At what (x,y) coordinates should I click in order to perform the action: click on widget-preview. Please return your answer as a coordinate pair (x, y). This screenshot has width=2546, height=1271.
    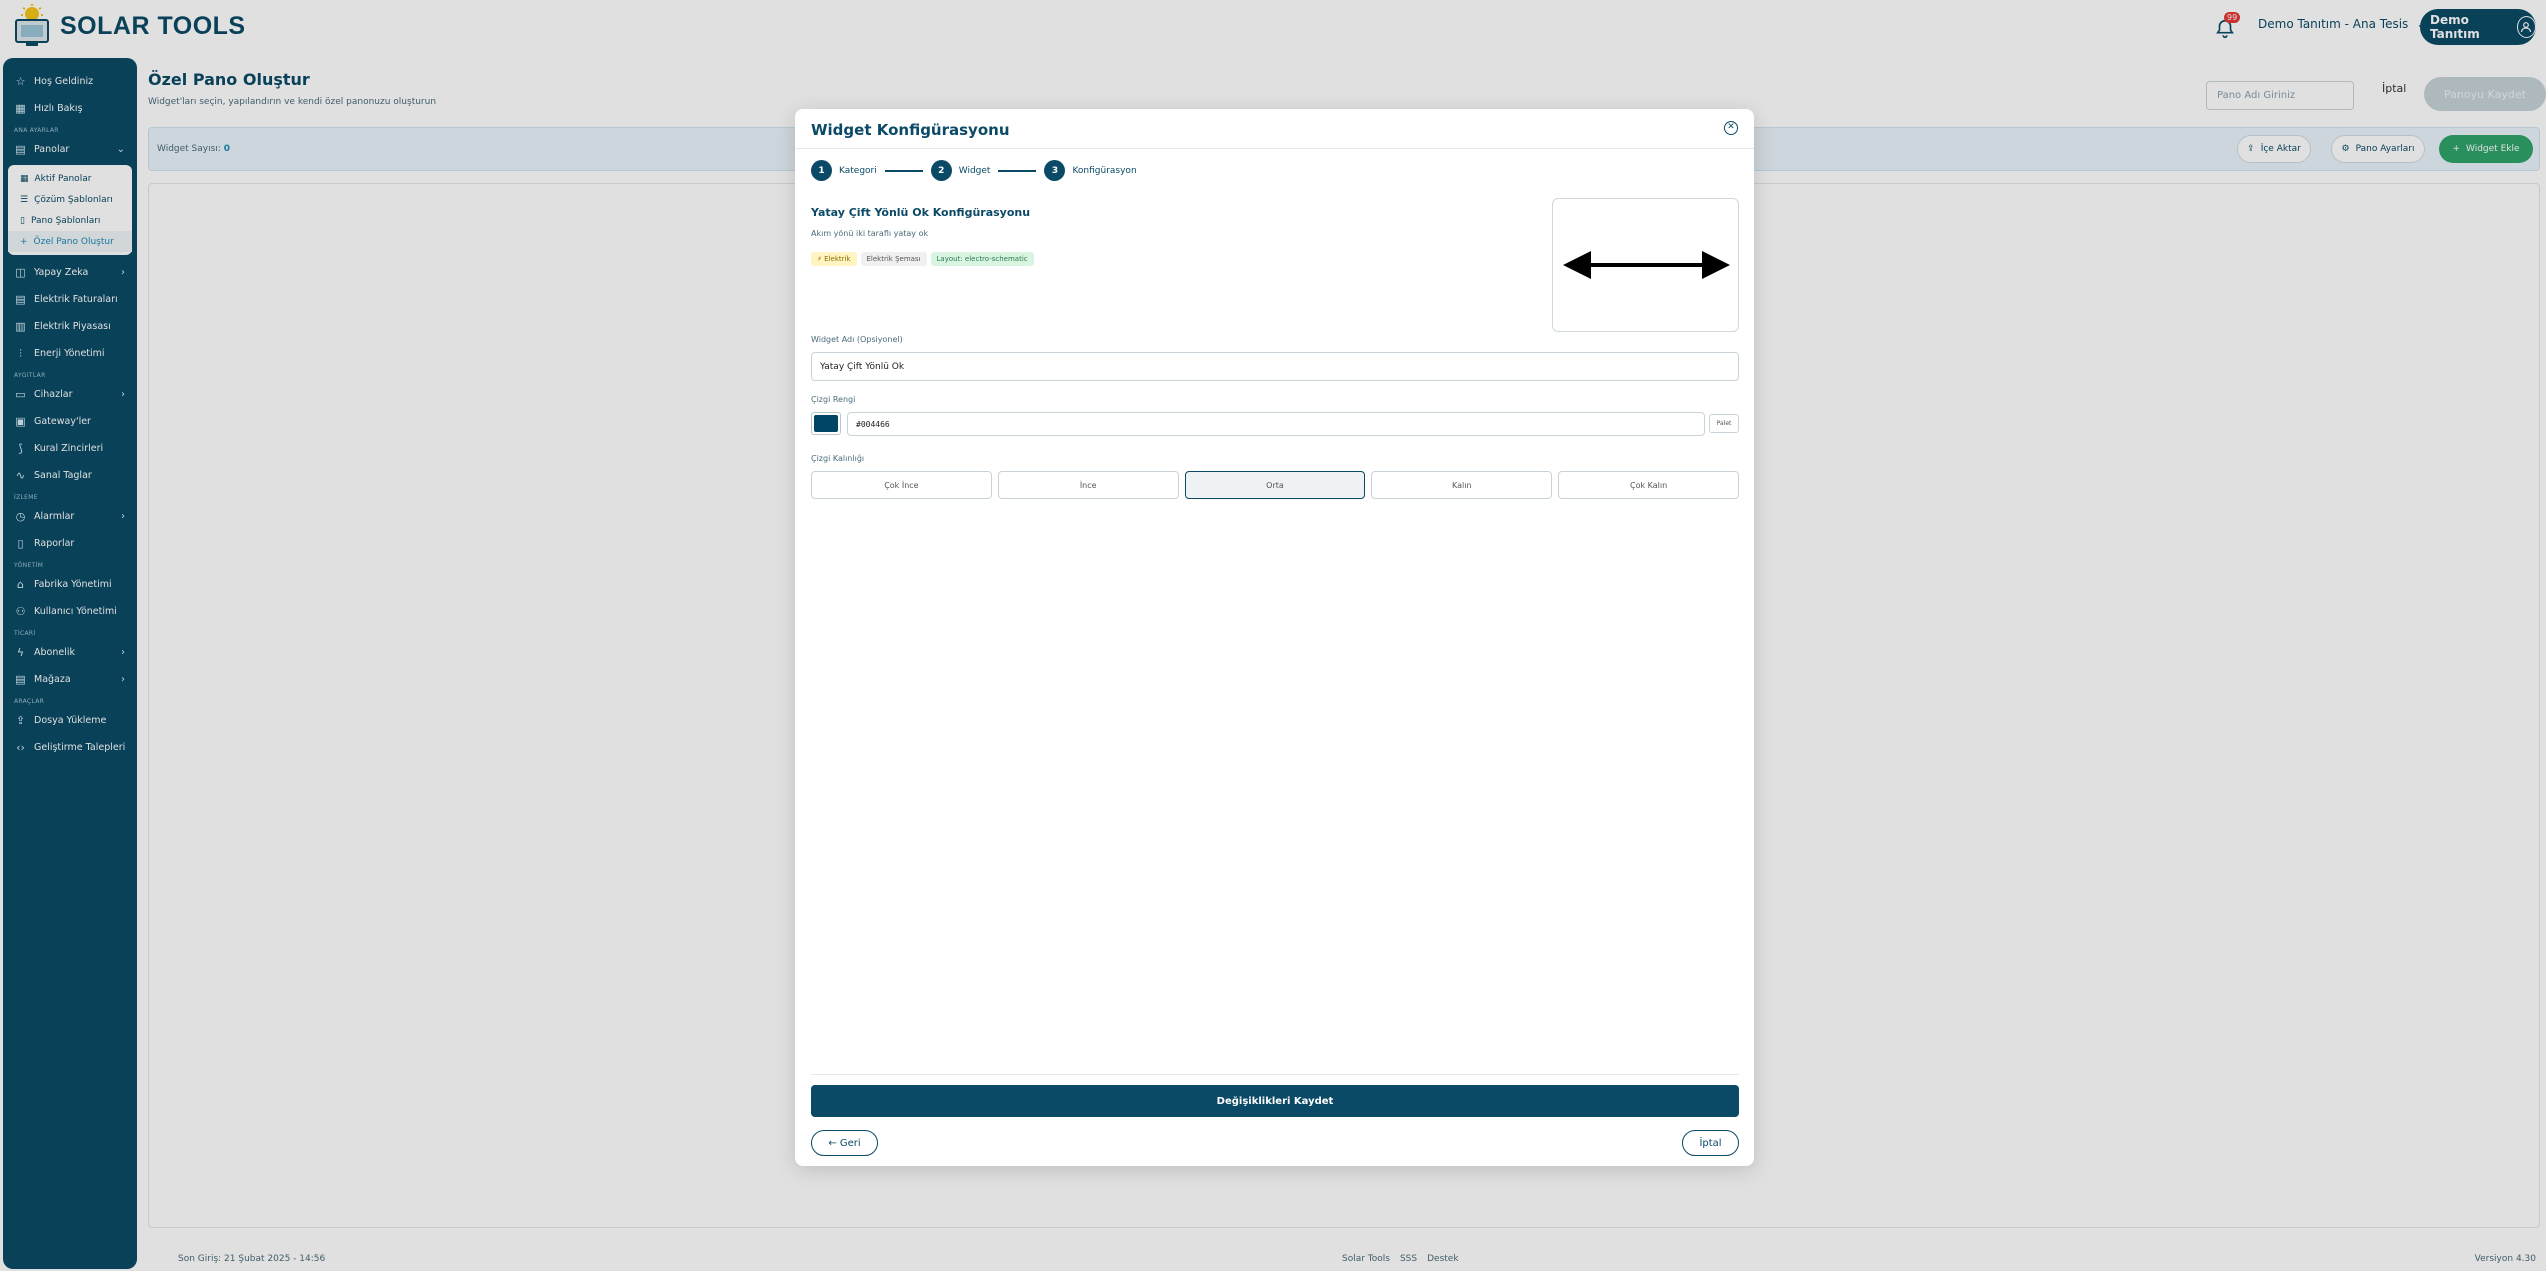
    Looking at the image, I should click on (1645, 265).